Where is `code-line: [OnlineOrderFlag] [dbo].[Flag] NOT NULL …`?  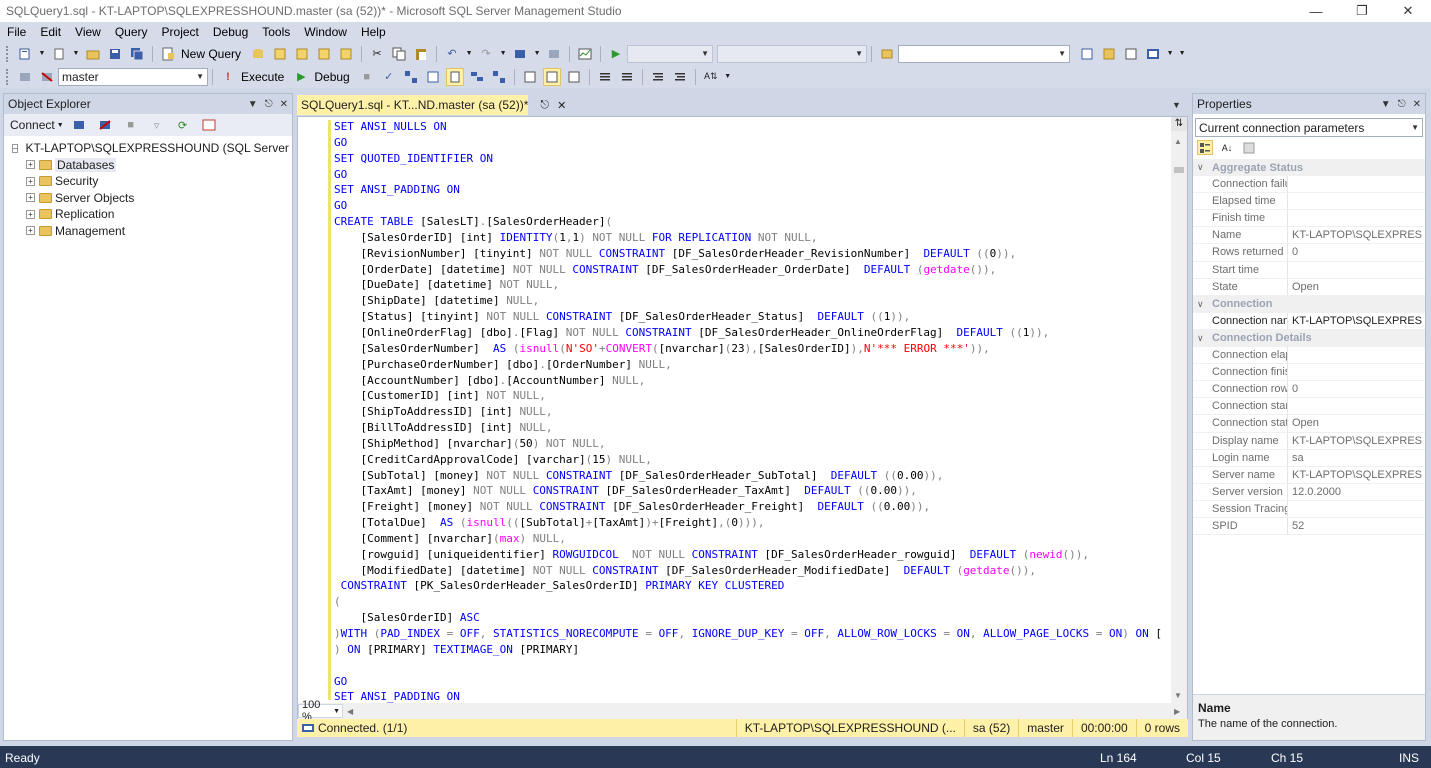 code-line: [OnlineOrderFlag] [dbo].[Flag] NOT NULL … is located at coordinates (752, 333).